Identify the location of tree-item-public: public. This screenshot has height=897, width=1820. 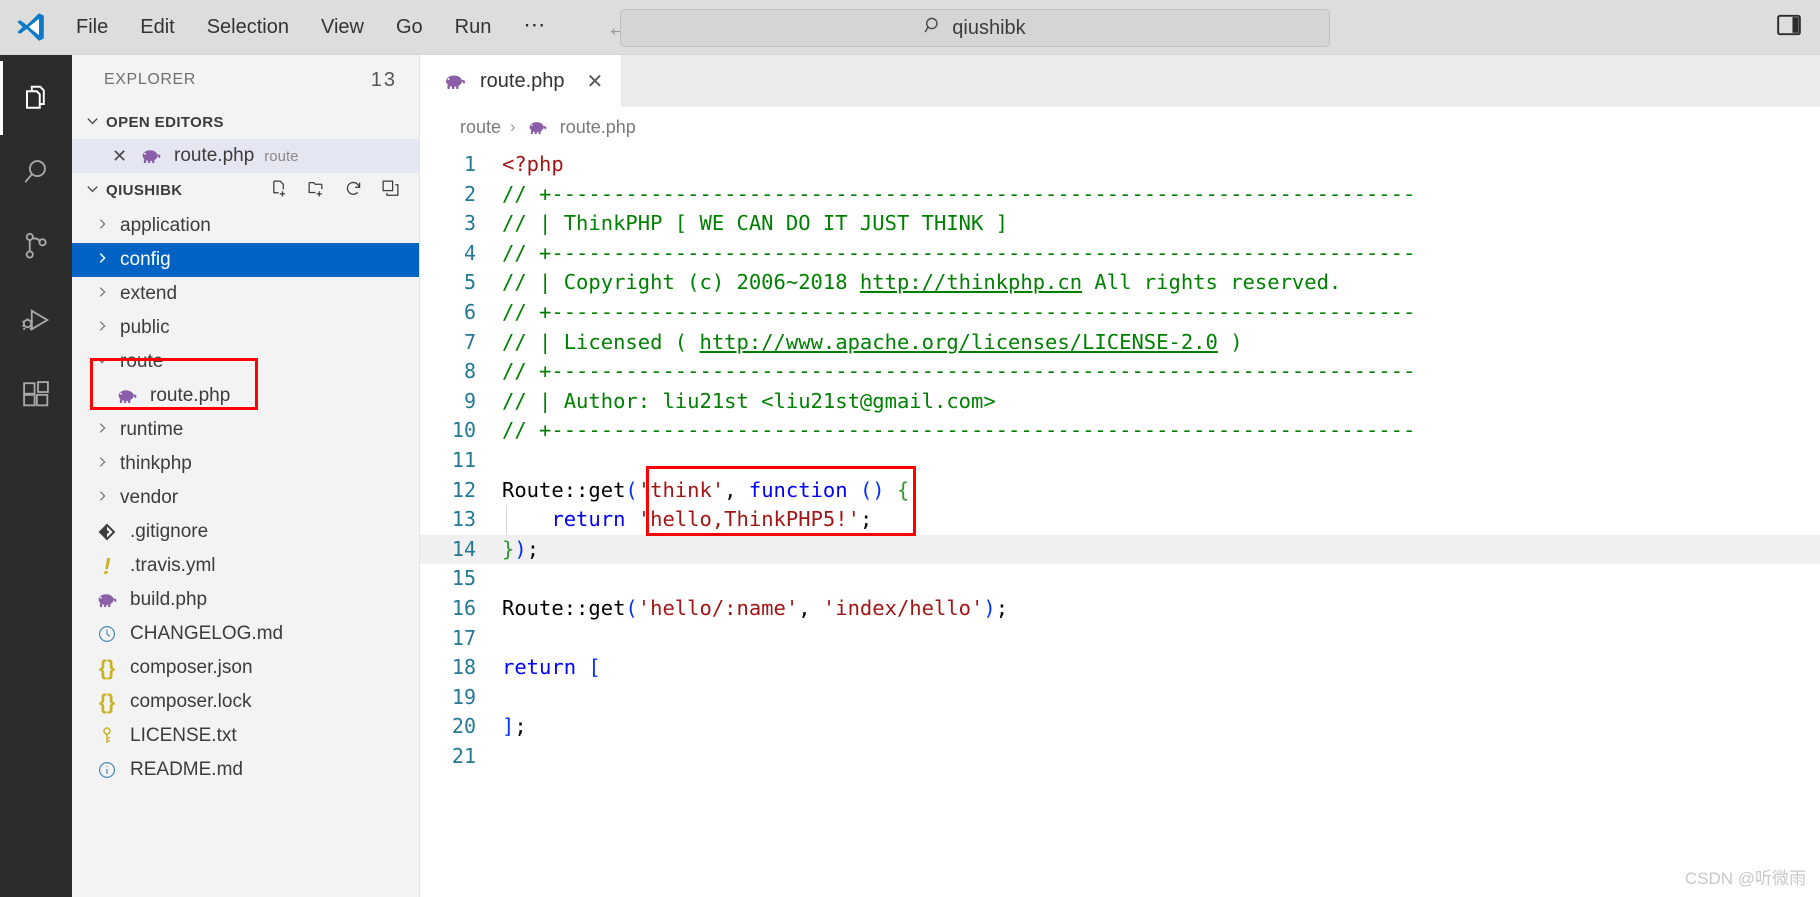
(245, 328).